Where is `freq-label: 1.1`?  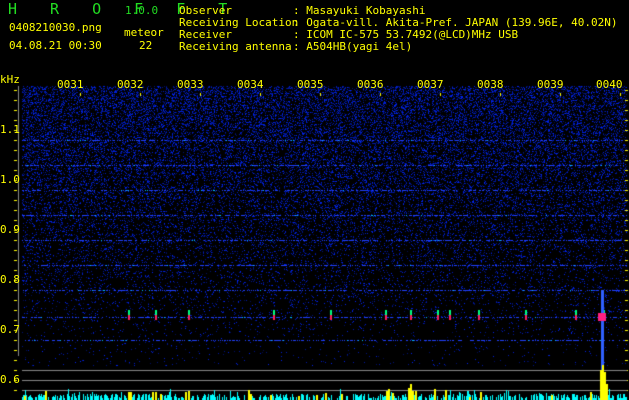 freq-label: 1.1 is located at coordinates (10, 129).